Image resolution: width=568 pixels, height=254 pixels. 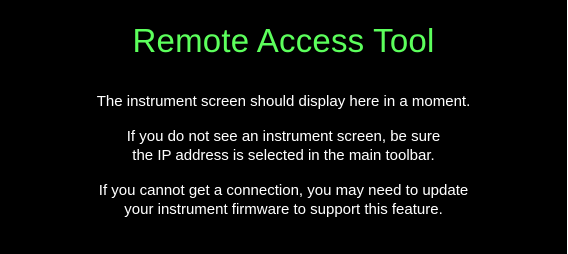 What do you see at coordinates (283, 40) in the screenshot?
I see `page-title: Remote Access Tool` at bounding box center [283, 40].